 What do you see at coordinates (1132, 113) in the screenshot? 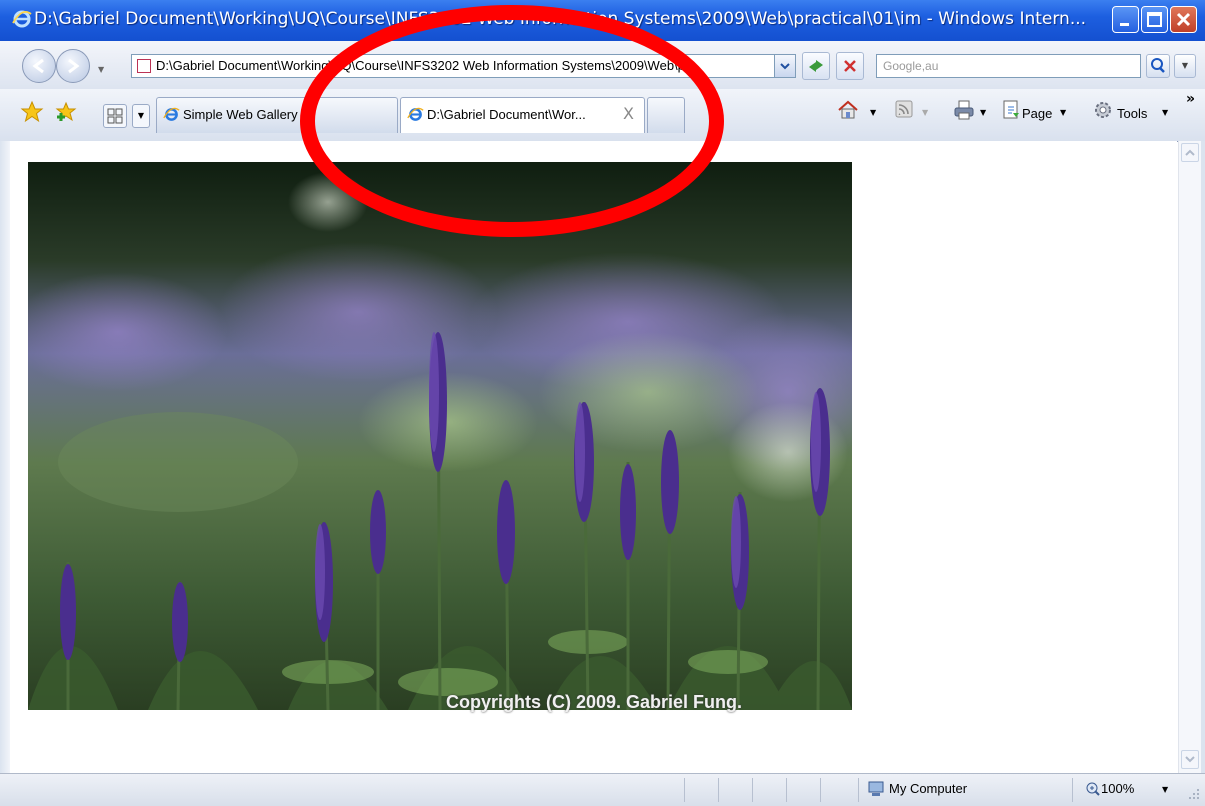
I see `tools-menu-label: Tools` at bounding box center [1132, 113].